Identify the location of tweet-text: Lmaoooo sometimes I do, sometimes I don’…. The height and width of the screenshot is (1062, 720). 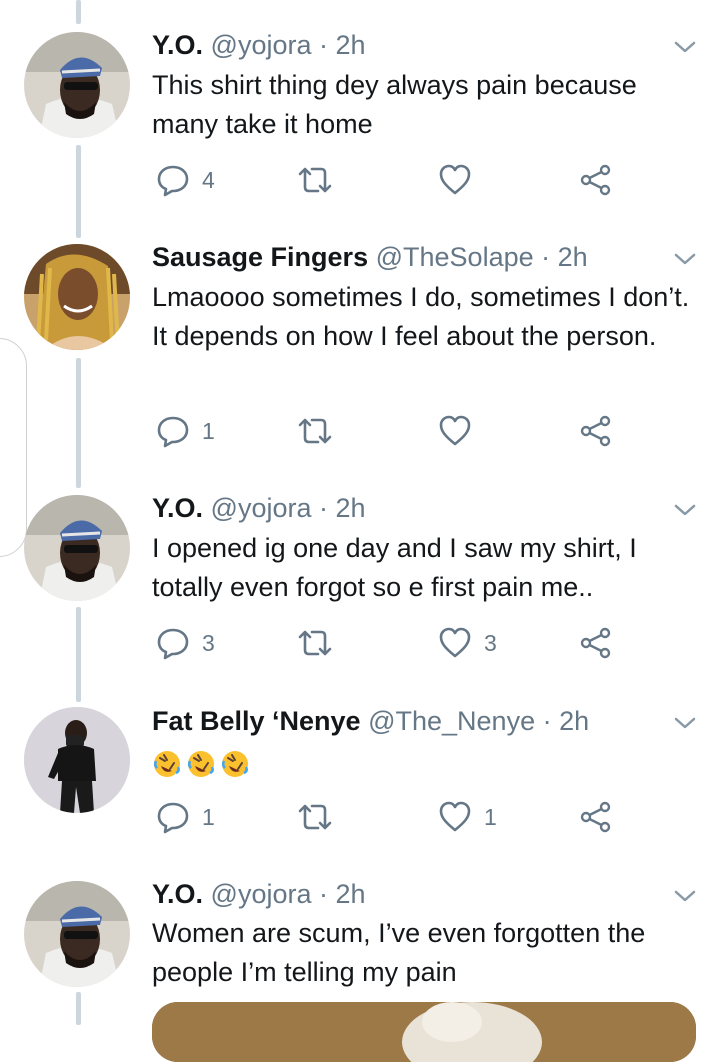
(421, 316).